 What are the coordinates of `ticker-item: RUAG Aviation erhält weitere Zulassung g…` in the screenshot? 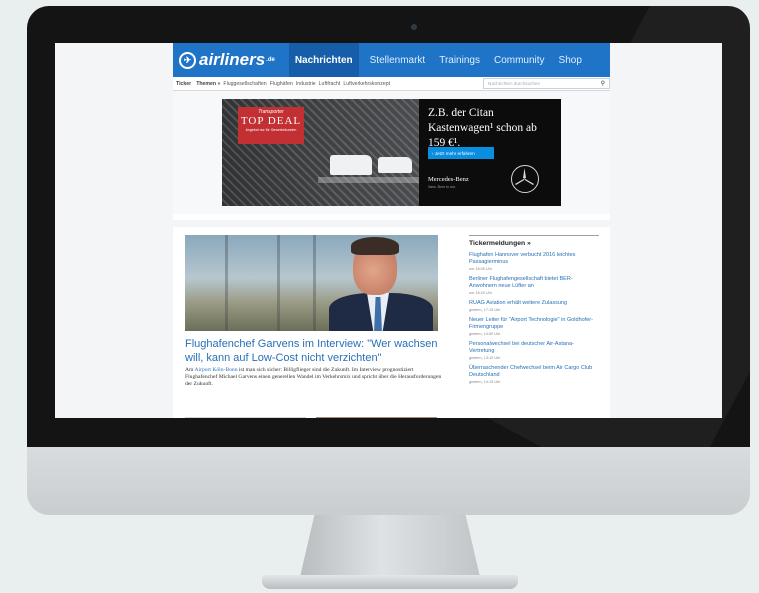 It's located at (534, 306).